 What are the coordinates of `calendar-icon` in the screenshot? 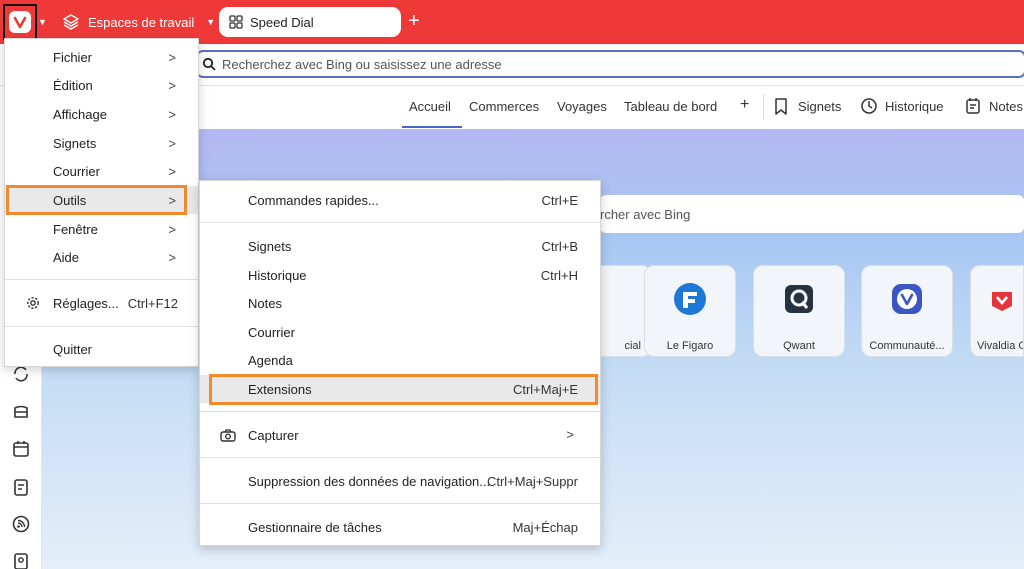 It's located at (21, 449).